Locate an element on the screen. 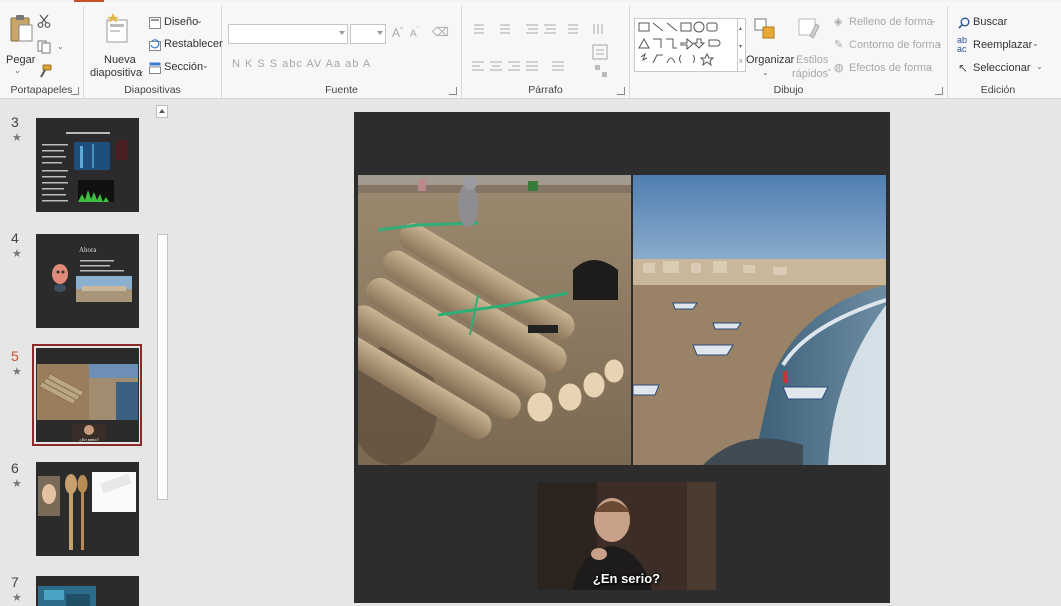  new-slide-button: Nueva is located at coordinates (120, 60).